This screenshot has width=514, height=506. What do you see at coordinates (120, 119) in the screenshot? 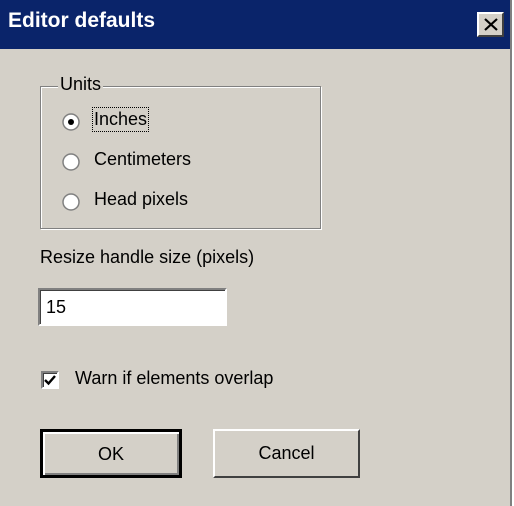
I see `radio-label-inches: Inches` at bounding box center [120, 119].